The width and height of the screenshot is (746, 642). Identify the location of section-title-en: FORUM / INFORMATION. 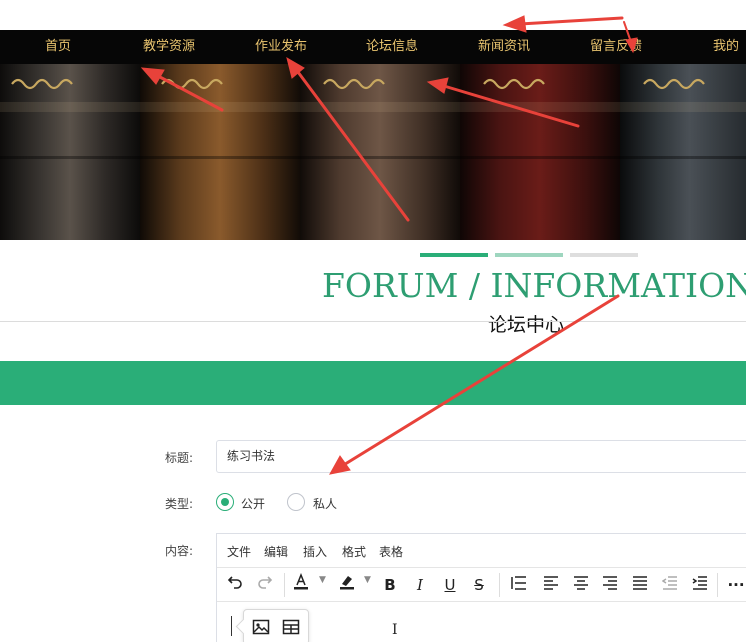
(534, 285).